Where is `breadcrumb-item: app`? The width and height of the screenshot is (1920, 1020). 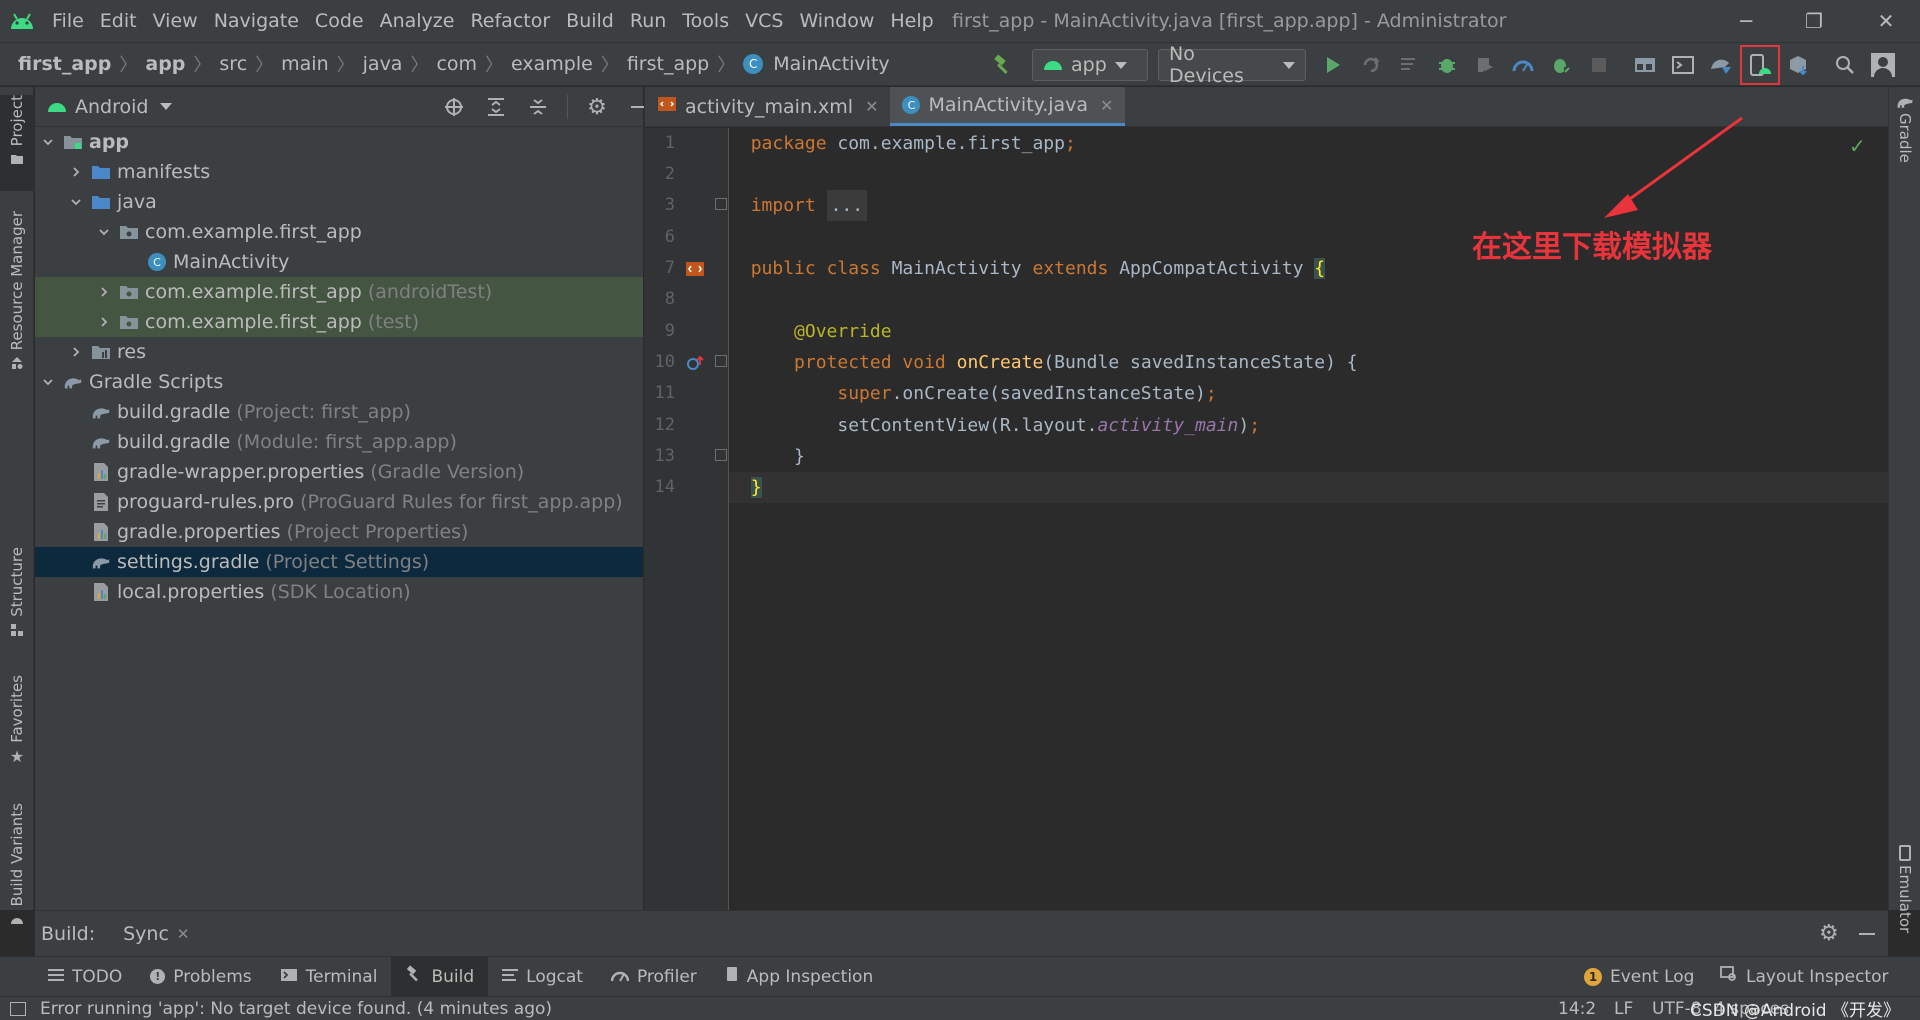 breadcrumb-item: app is located at coordinates (165, 64).